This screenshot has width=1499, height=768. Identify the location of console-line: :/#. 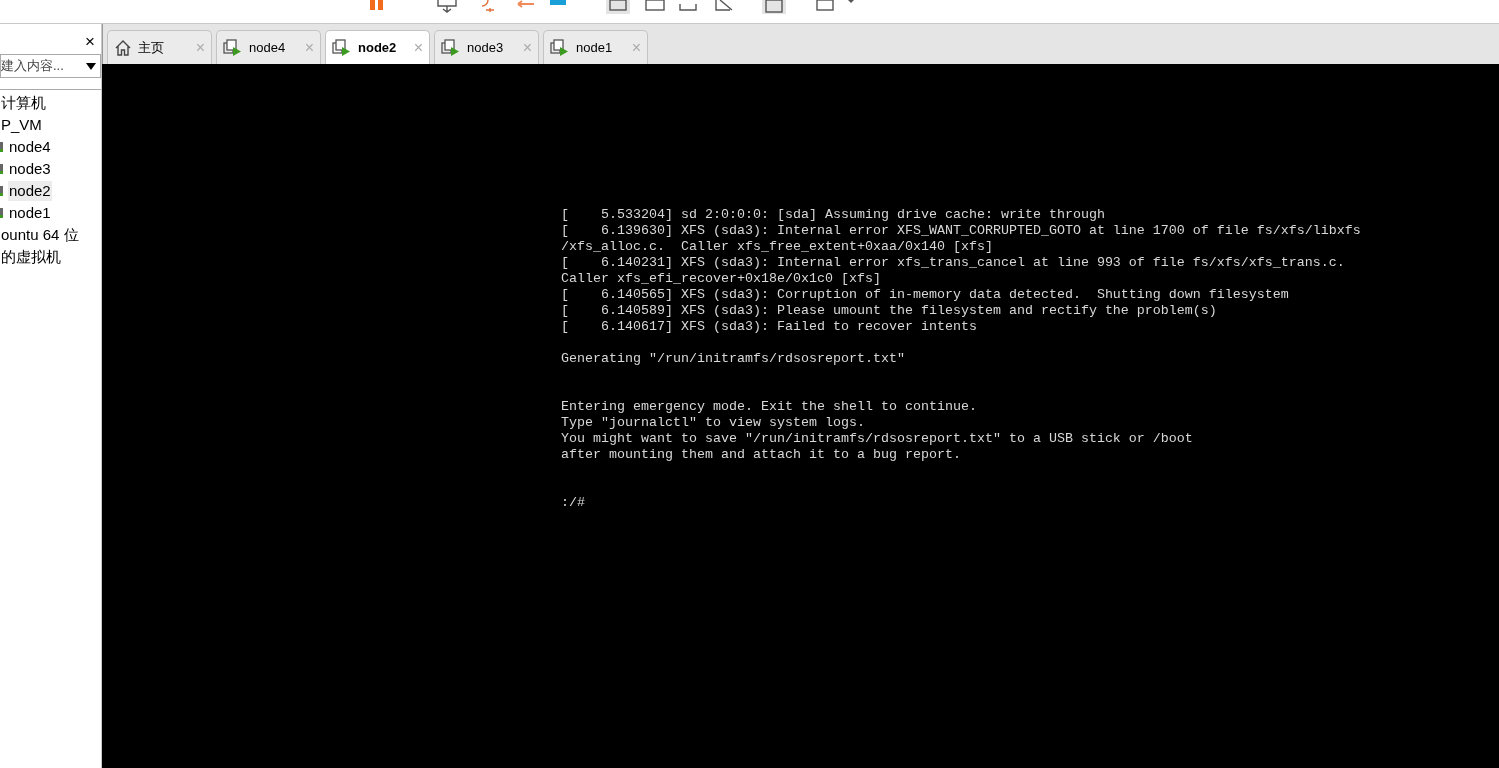
(573, 503).